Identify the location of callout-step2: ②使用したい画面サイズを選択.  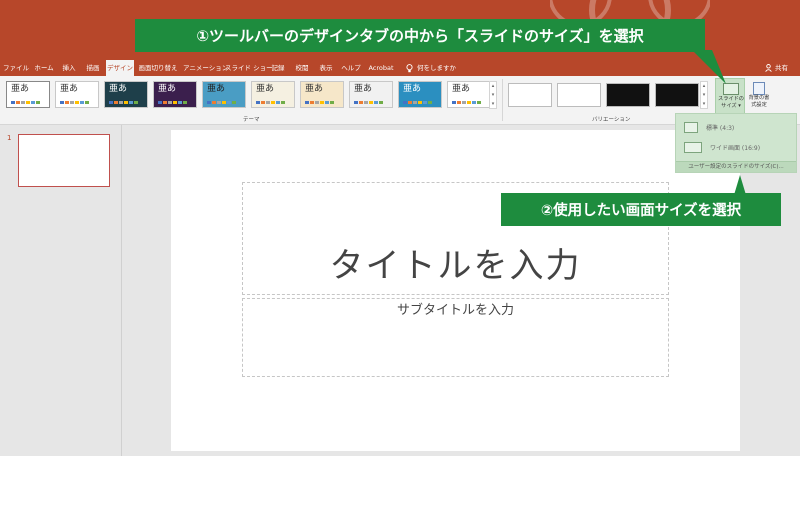
(641, 209).